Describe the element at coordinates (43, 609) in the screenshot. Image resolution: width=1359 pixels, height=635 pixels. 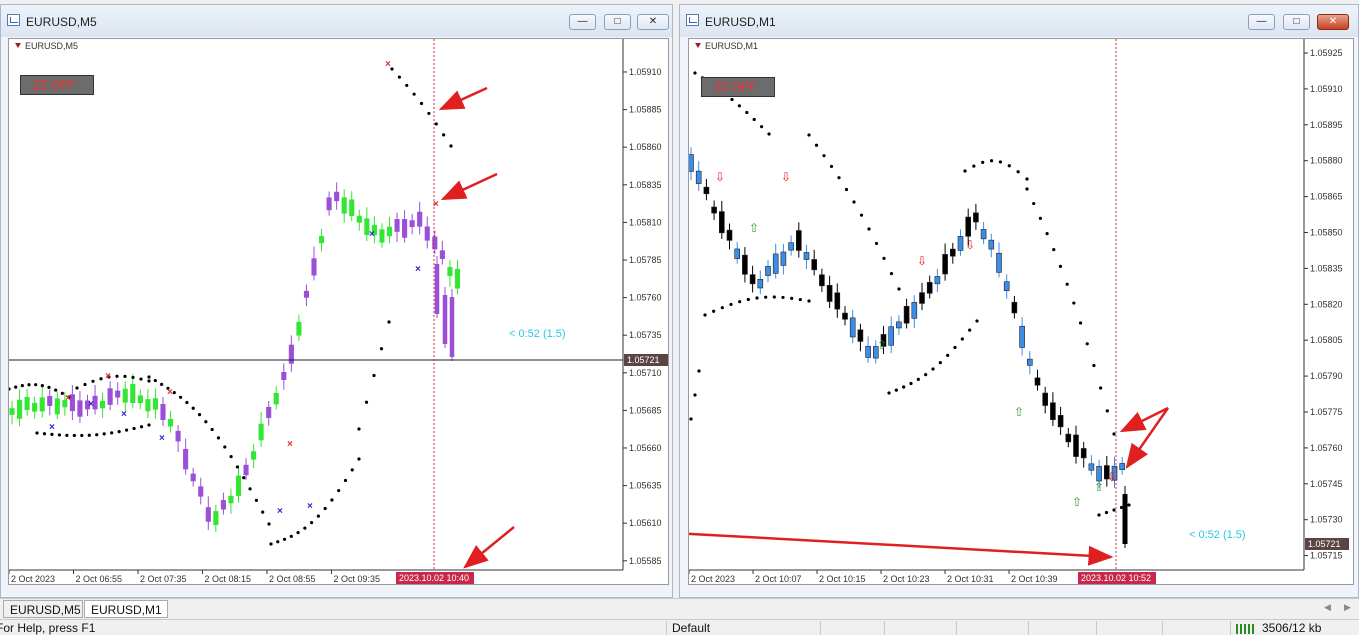
I see `tab-eurusd-m5: EURUSD,M5` at that location.